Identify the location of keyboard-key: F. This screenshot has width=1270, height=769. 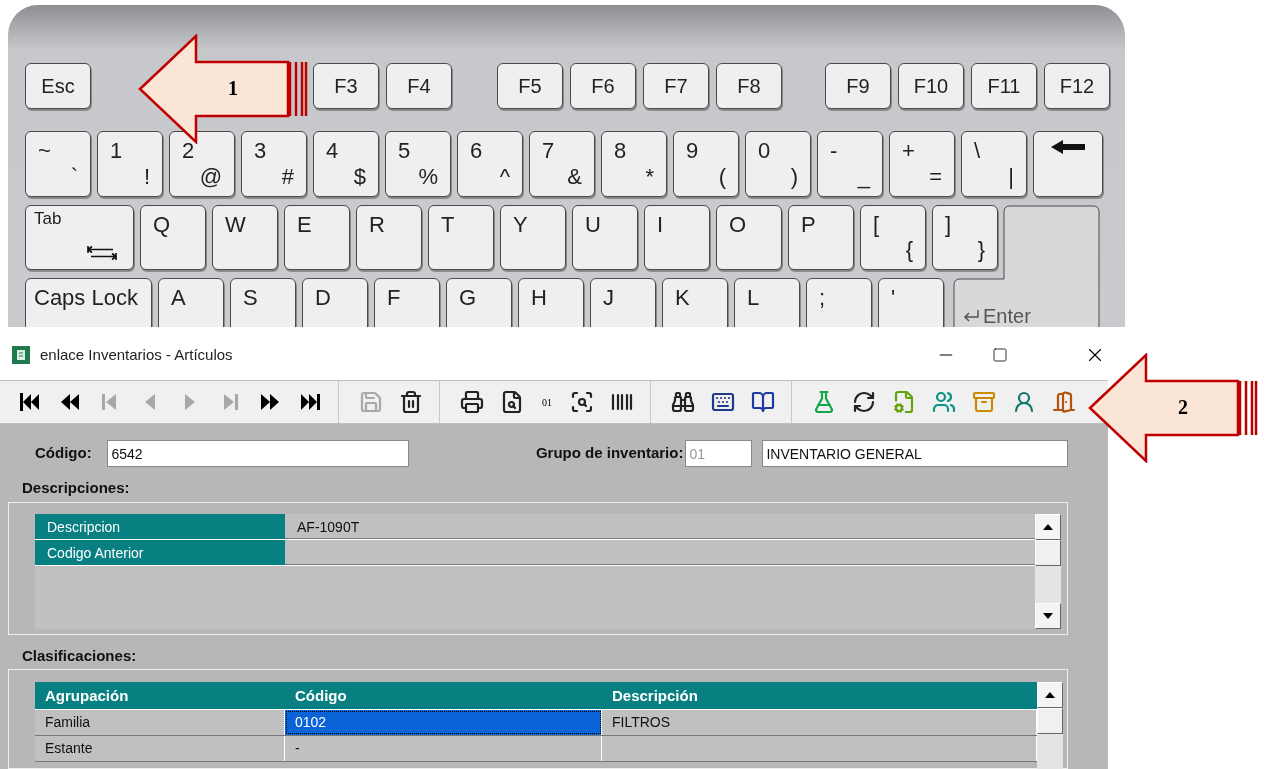
(407, 302).